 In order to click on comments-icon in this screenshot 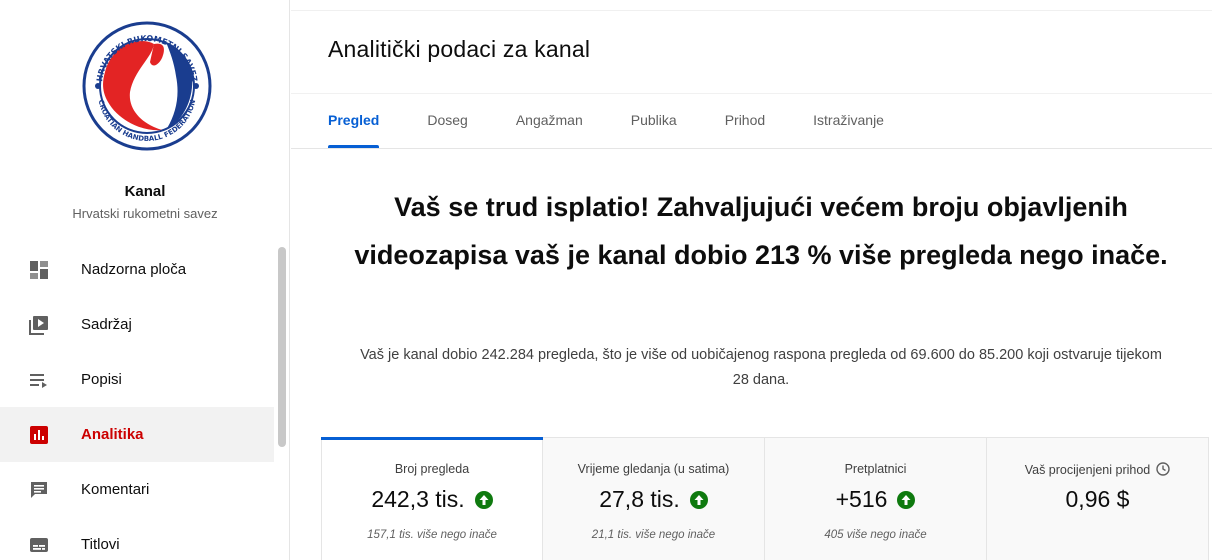, I will do `click(39, 490)`.